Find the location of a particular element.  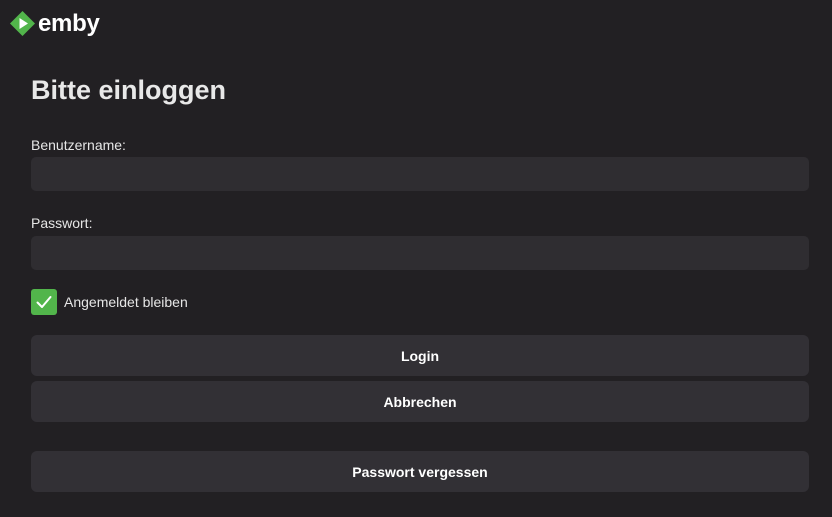

brand-name: emby is located at coordinates (69, 23).